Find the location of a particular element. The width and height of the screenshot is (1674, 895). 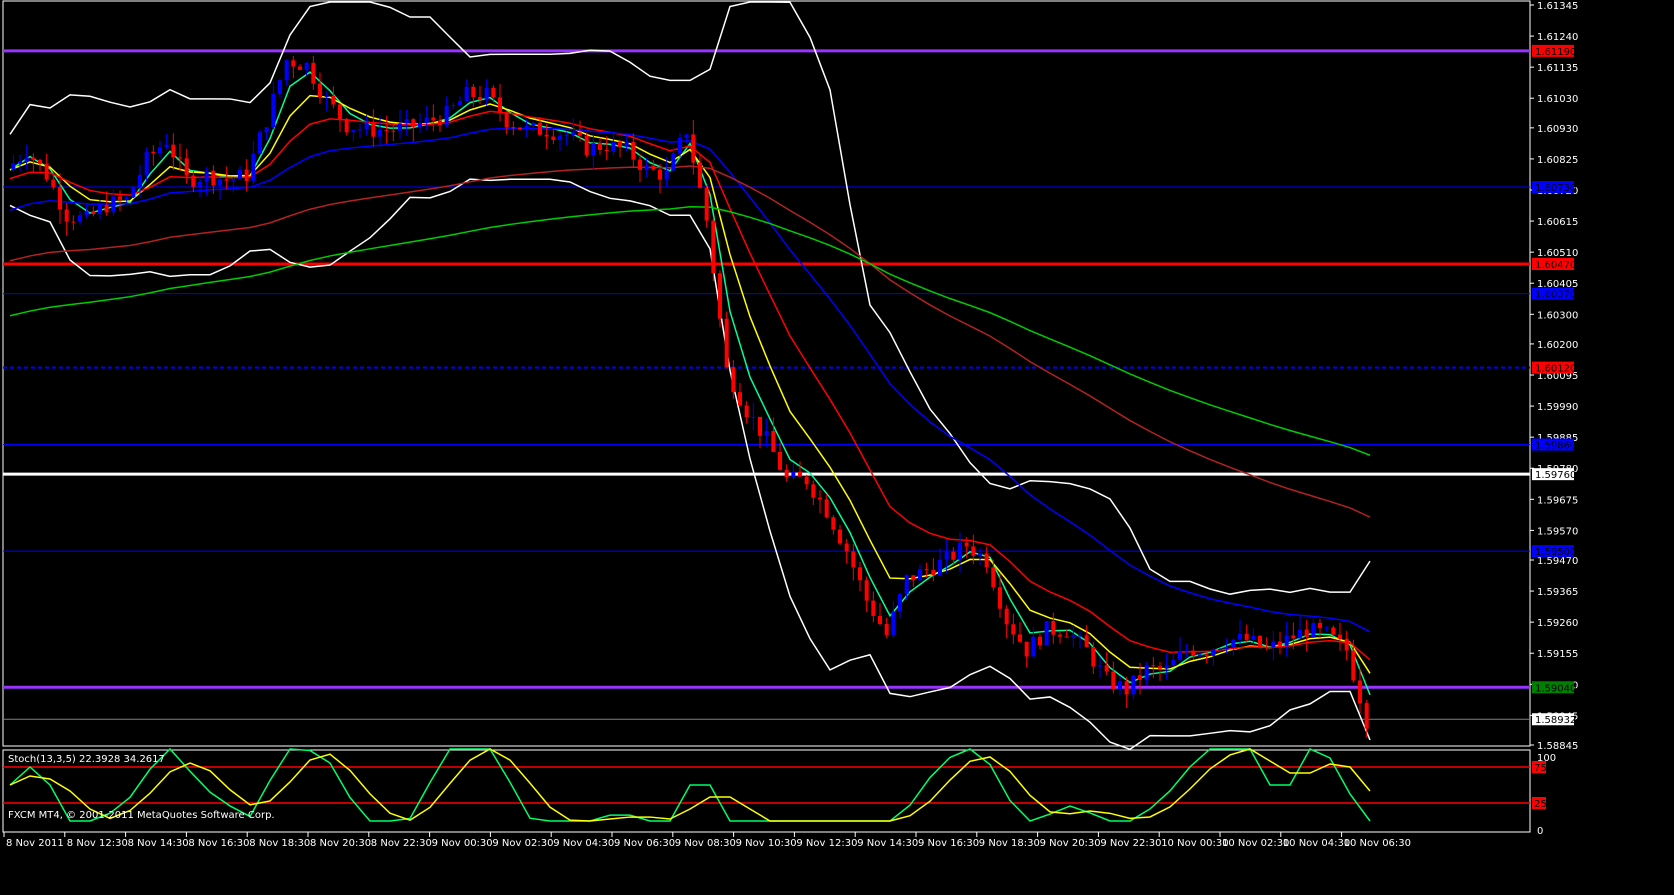

price-tick-label: 1.60930 is located at coordinates (1557, 129).